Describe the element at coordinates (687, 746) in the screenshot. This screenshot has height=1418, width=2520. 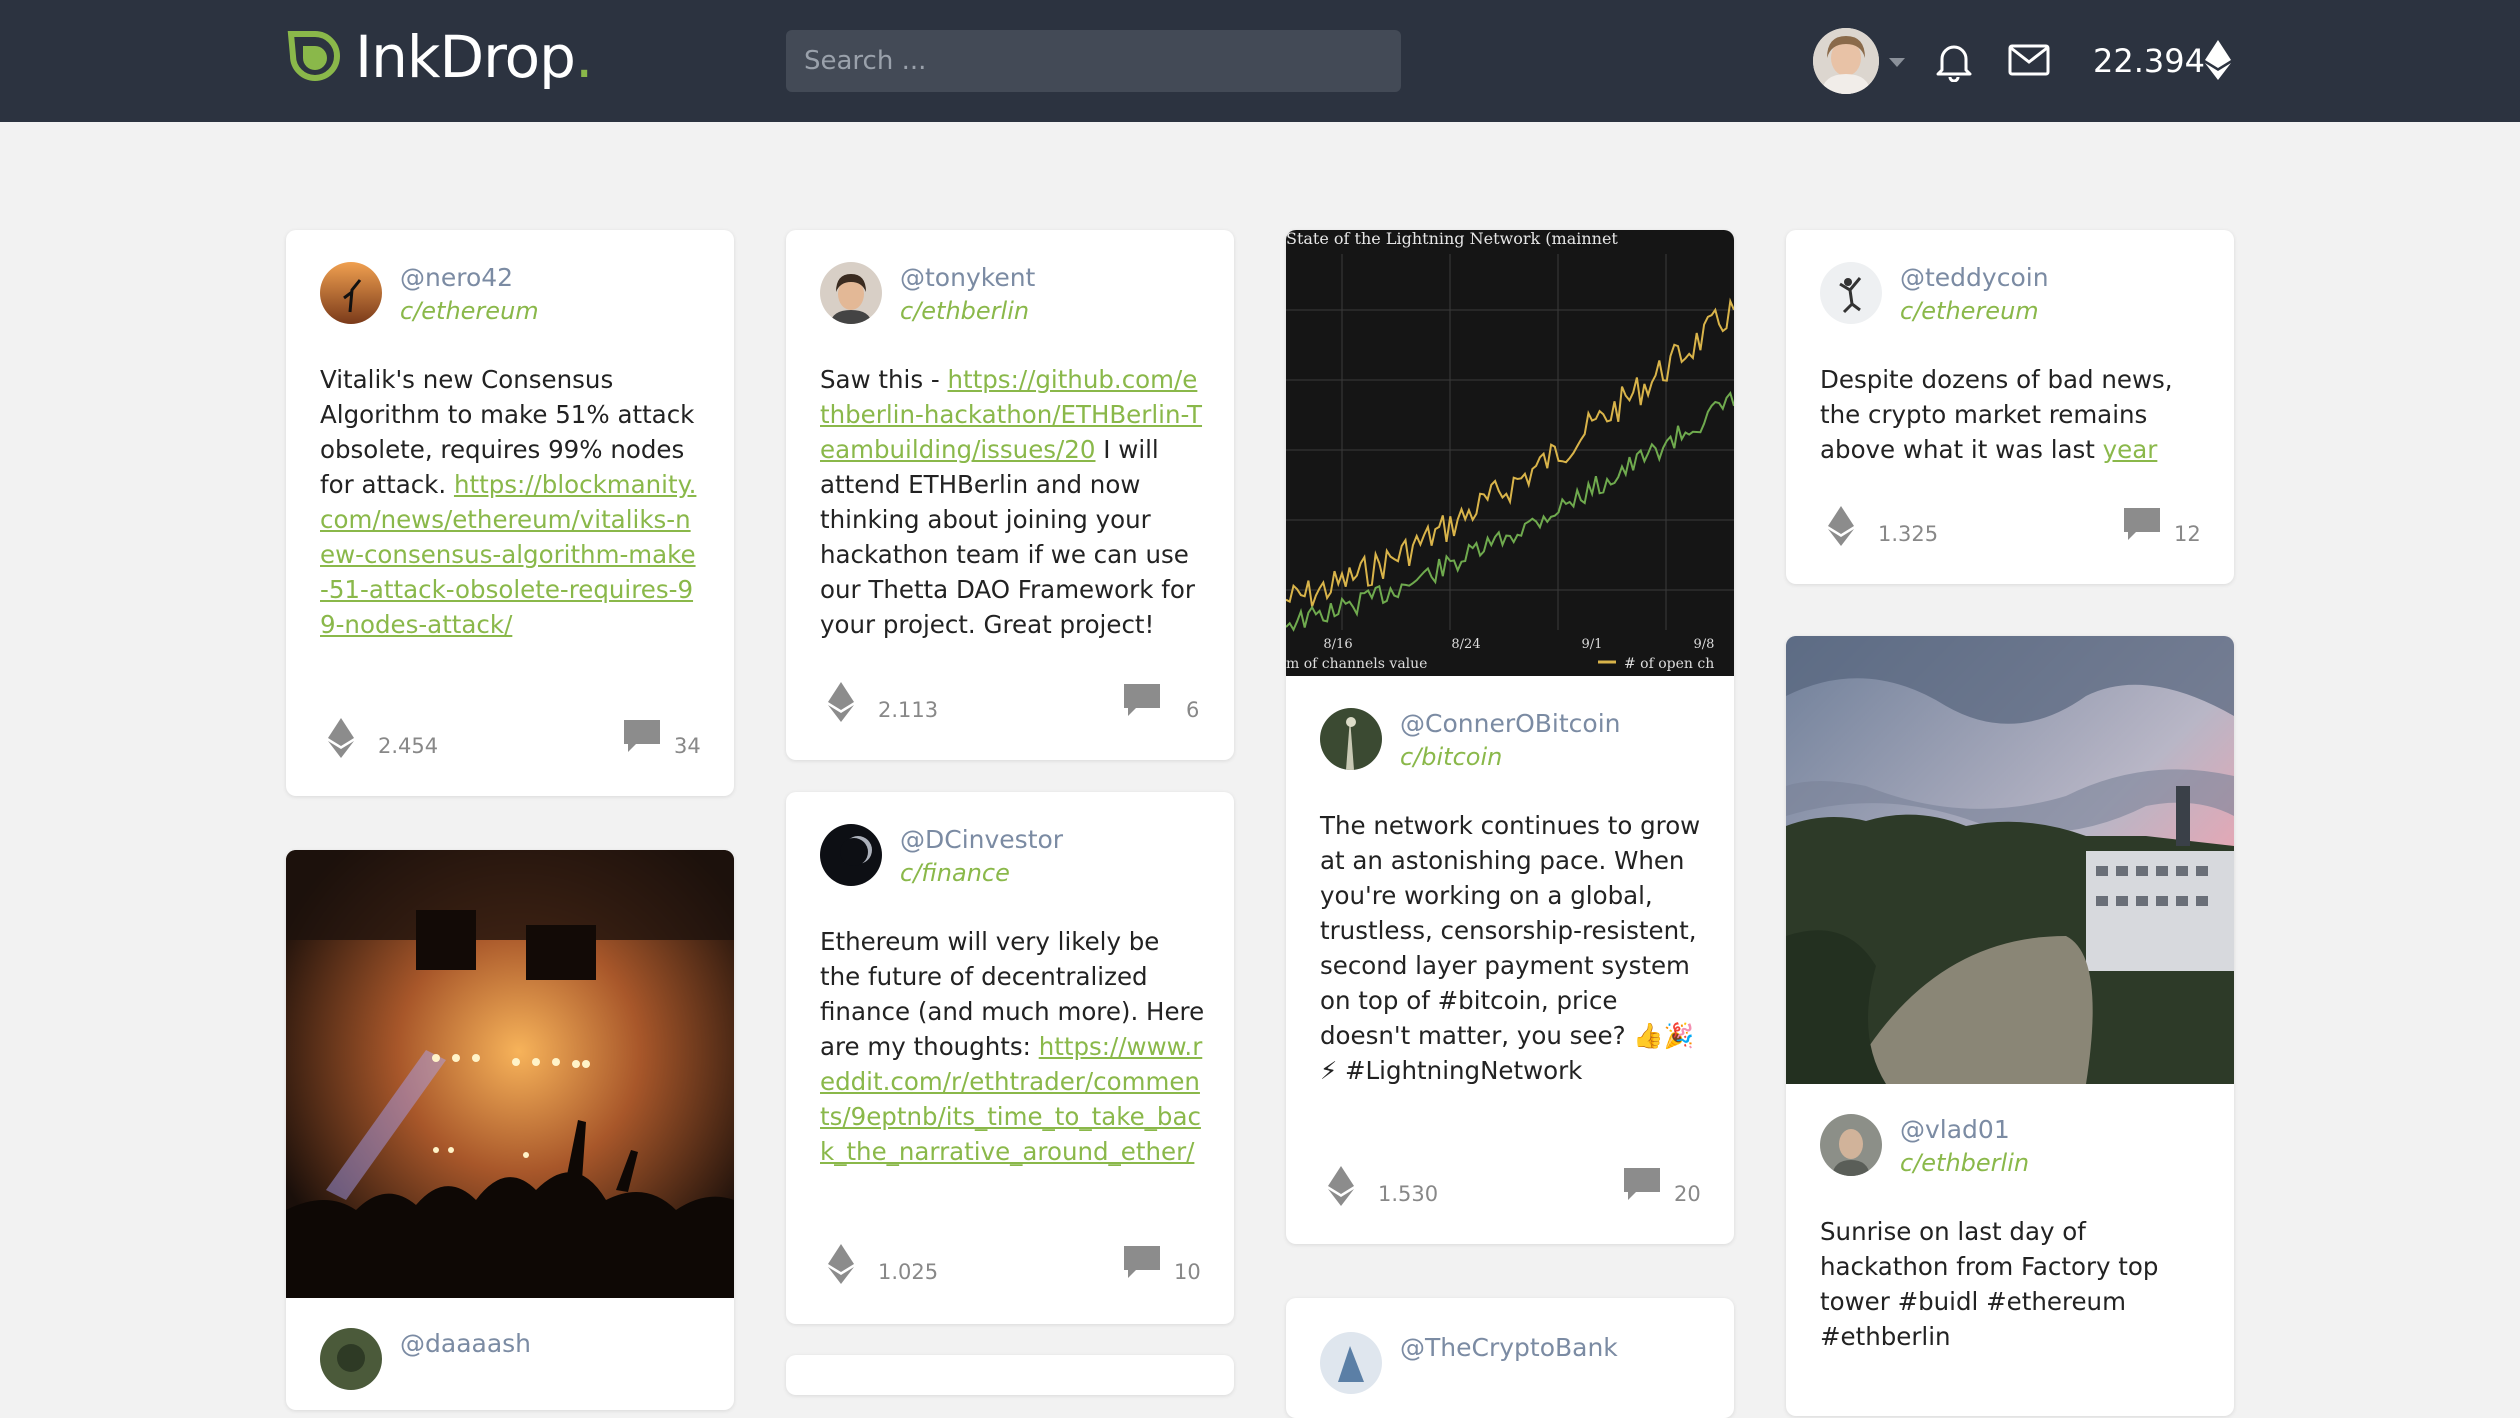
I see `comment-count: 34` at that location.